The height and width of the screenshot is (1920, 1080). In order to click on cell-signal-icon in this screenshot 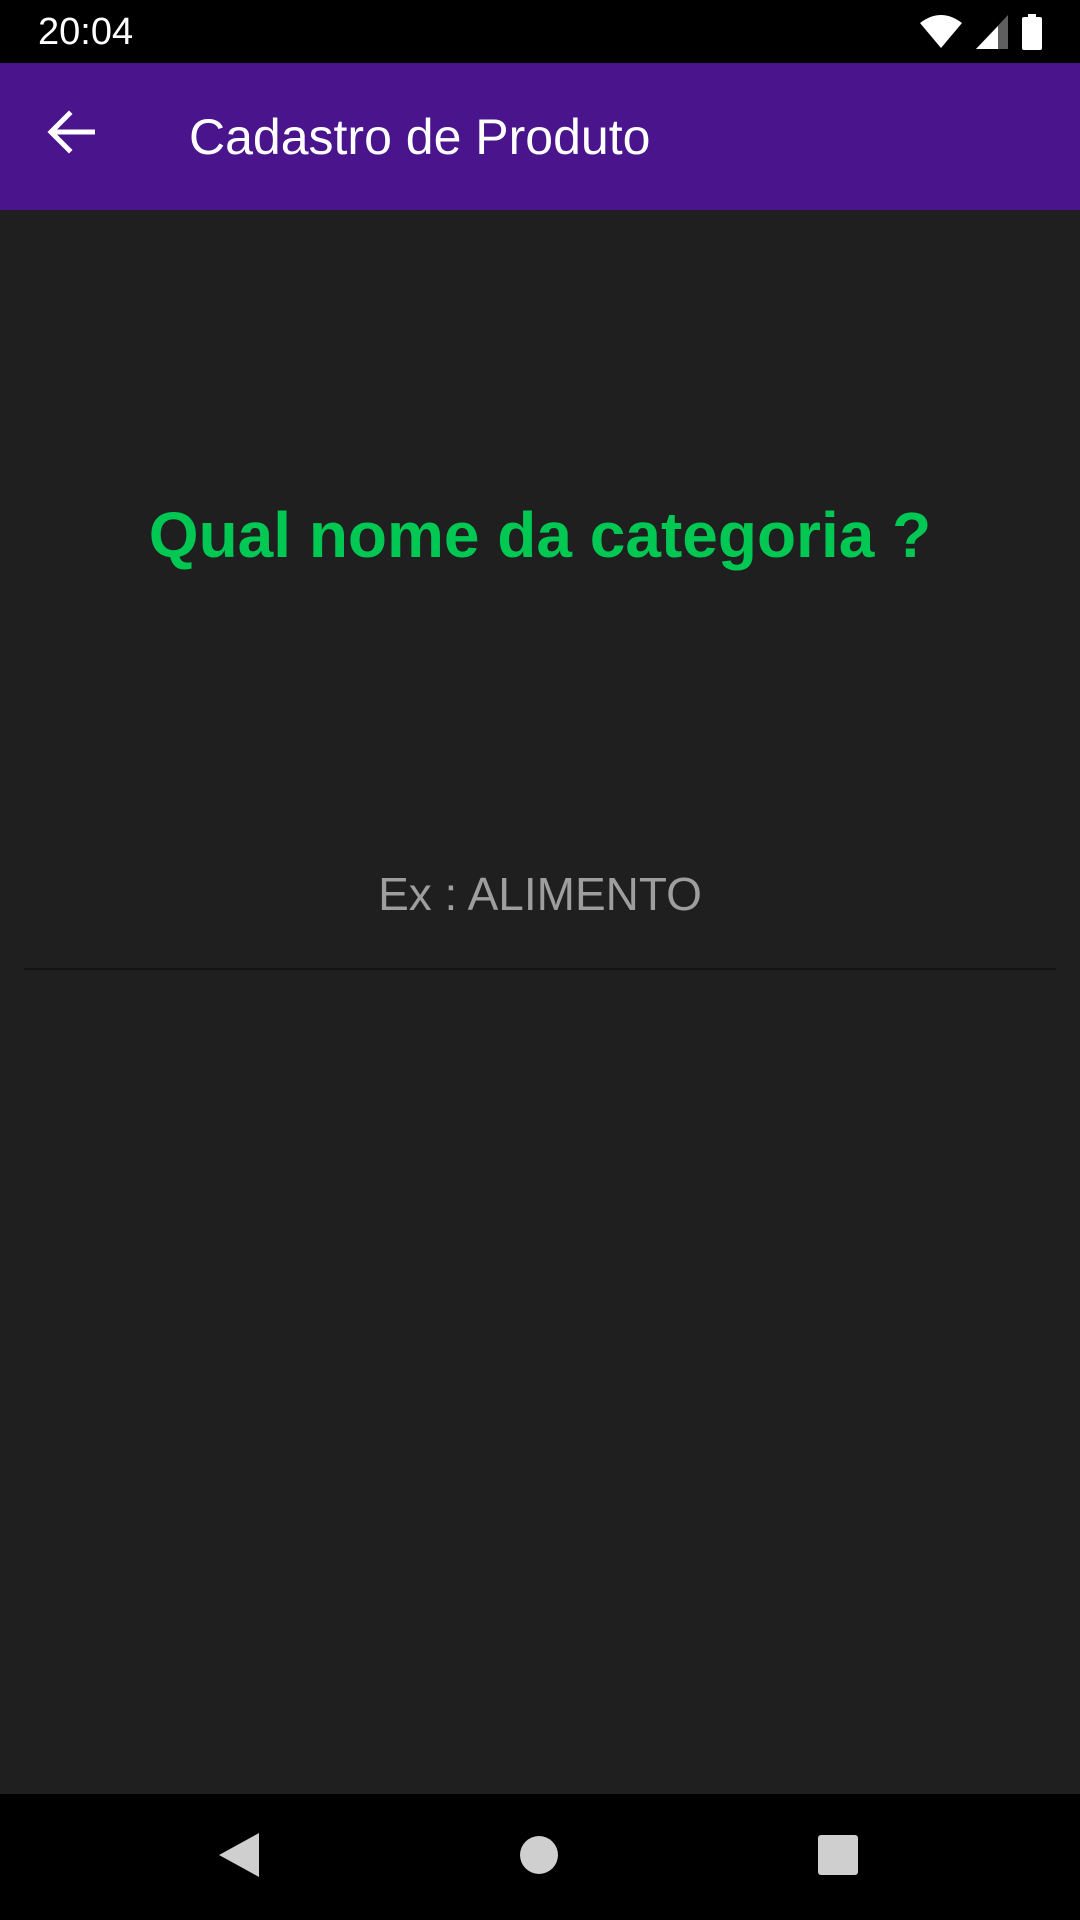, I will do `click(992, 32)`.